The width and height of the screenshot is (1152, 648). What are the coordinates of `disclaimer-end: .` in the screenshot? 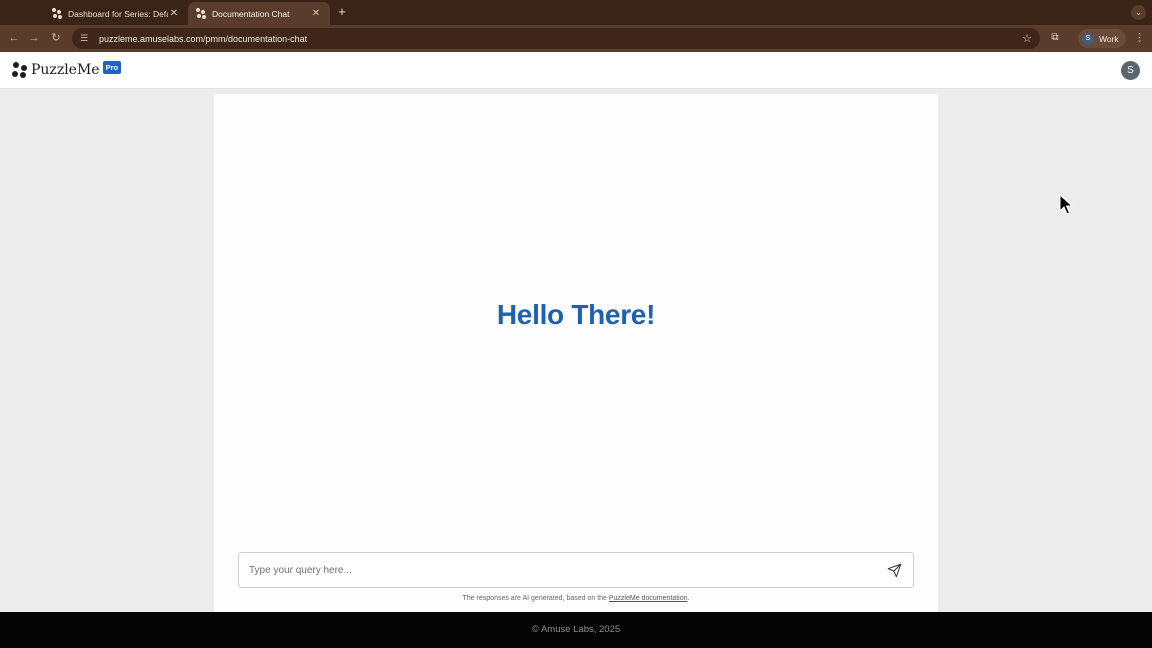 It's located at (688, 598).